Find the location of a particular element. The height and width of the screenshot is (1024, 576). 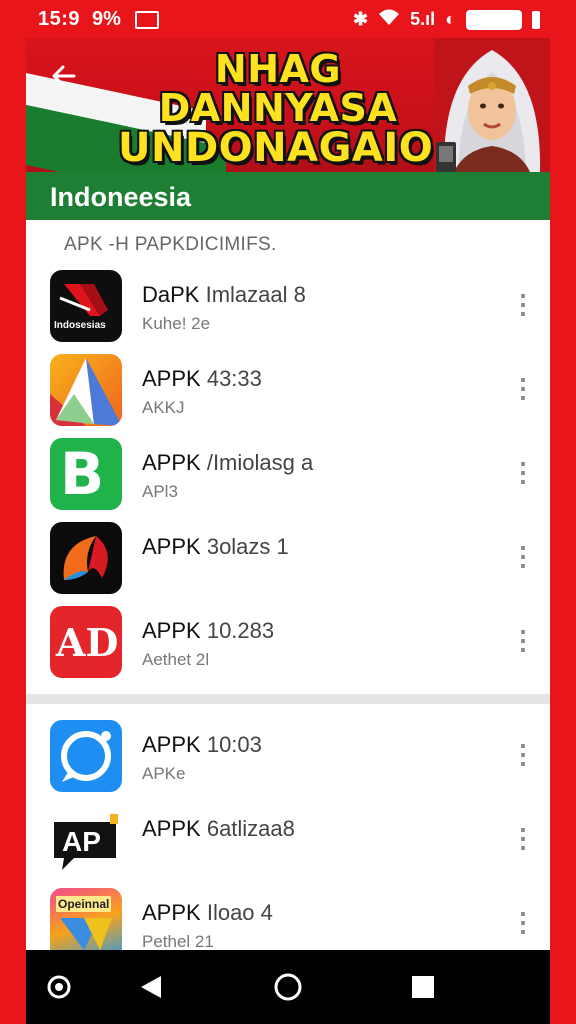

green-b-logo-icon: B is located at coordinates (86, 474).